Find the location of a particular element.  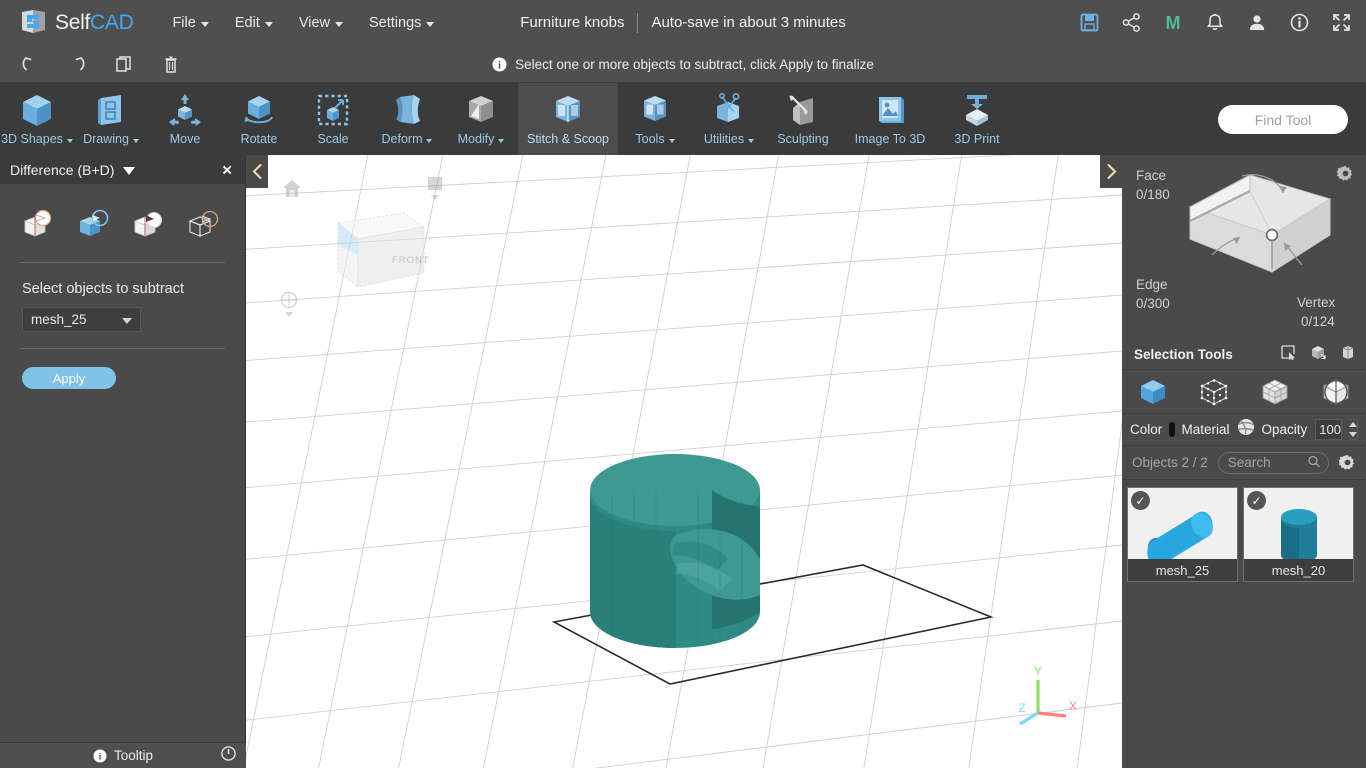

label-text: Image To 3D is located at coordinates (890, 139).